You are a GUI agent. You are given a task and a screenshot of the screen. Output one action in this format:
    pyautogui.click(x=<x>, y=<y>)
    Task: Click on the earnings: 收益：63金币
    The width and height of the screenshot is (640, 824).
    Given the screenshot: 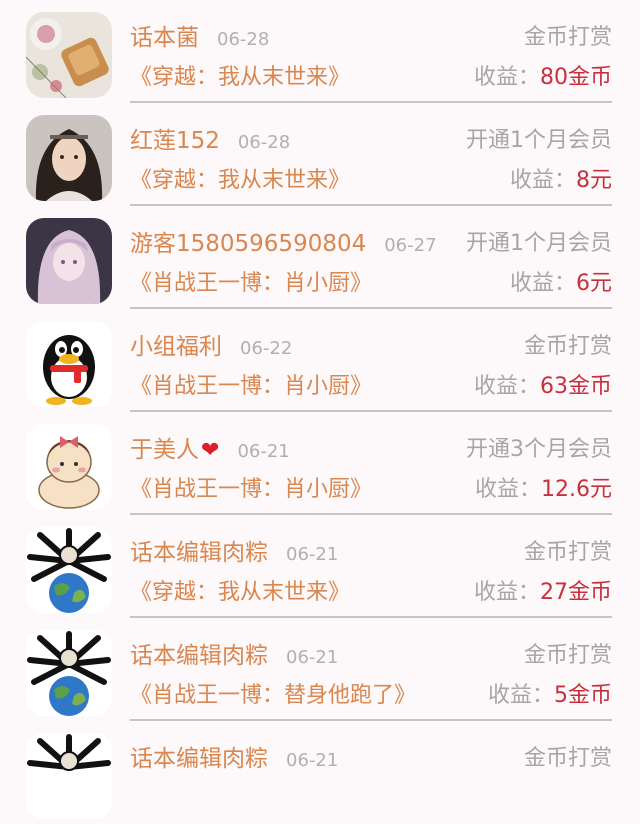 What is the action you would take?
    pyautogui.click(x=543, y=387)
    